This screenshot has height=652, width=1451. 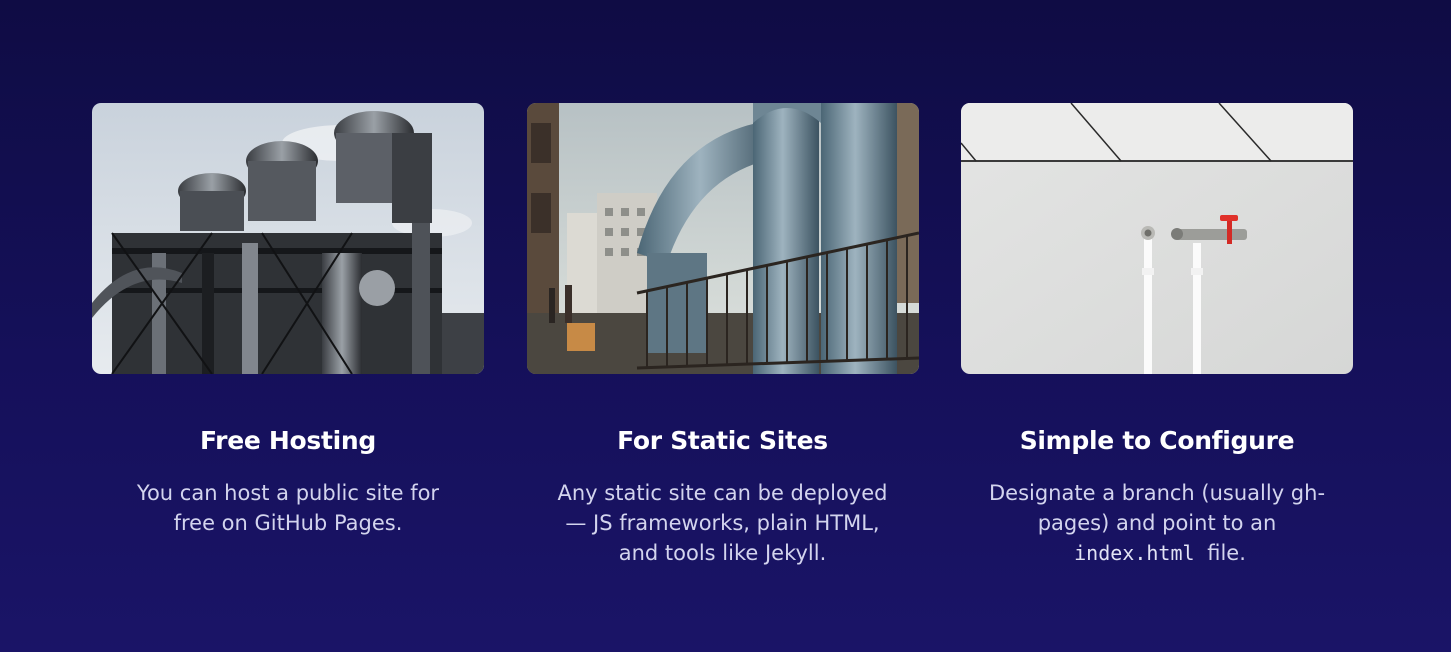 I want to click on industrial-plant-photo, so click(x=288, y=238).